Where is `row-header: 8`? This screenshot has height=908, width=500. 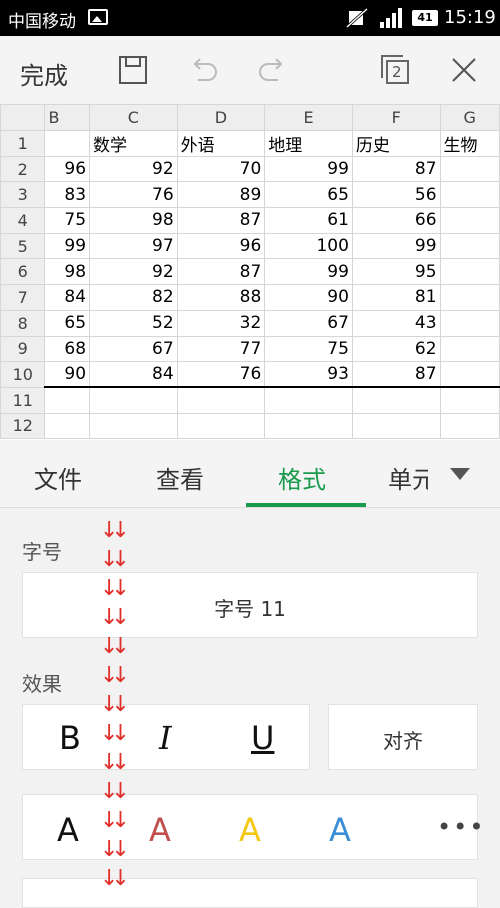 row-header: 8 is located at coordinates (23, 323).